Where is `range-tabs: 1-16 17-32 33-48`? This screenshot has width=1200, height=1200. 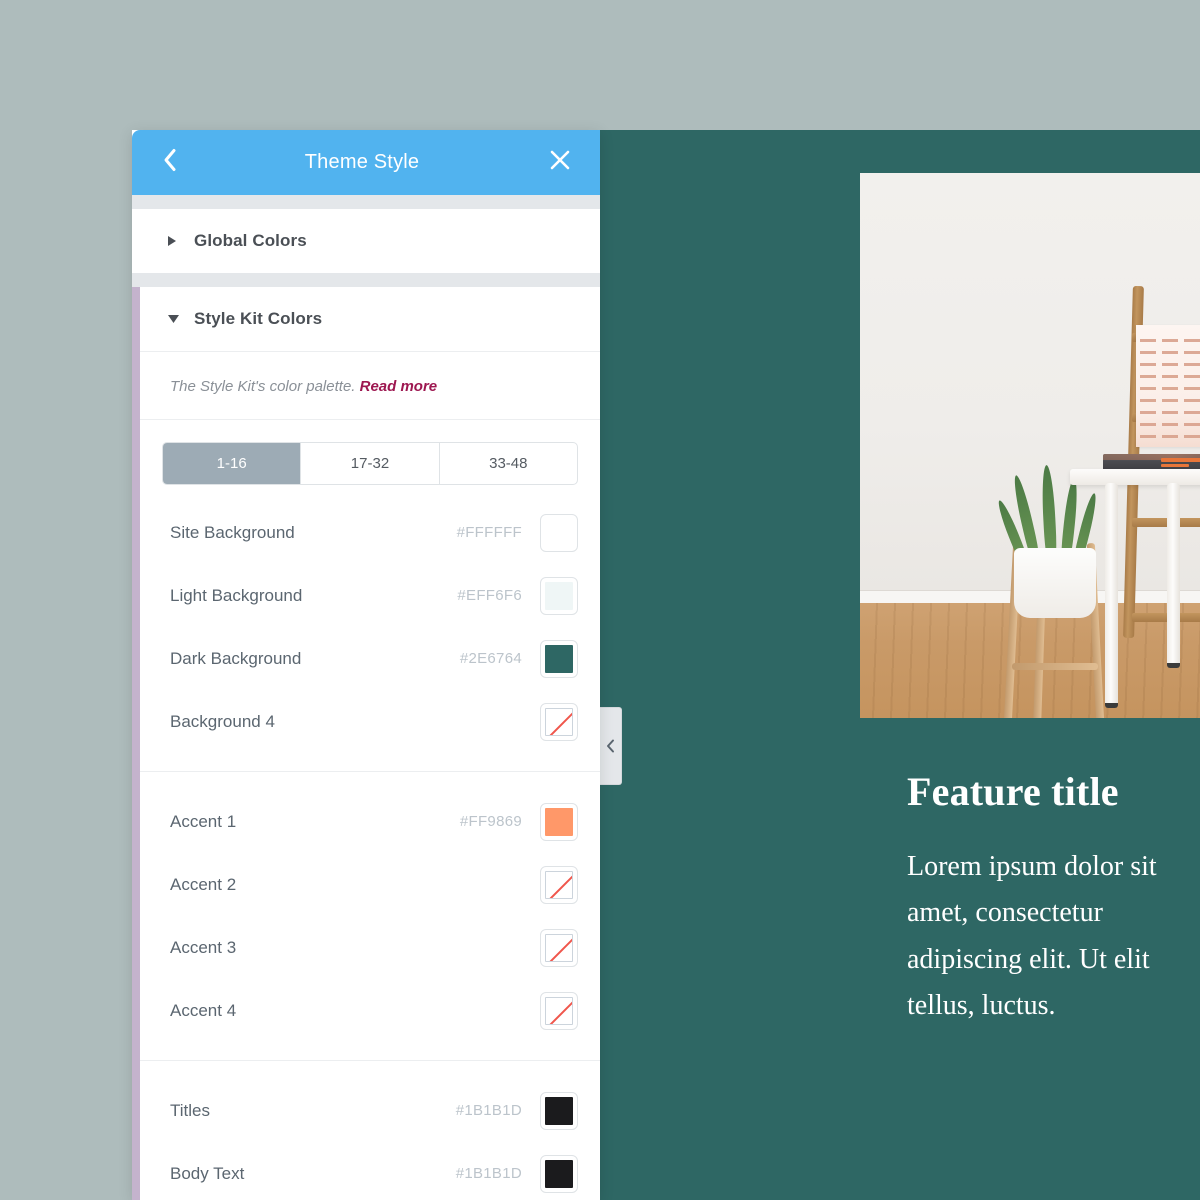 range-tabs: 1-16 17-32 33-48 is located at coordinates (370, 463).